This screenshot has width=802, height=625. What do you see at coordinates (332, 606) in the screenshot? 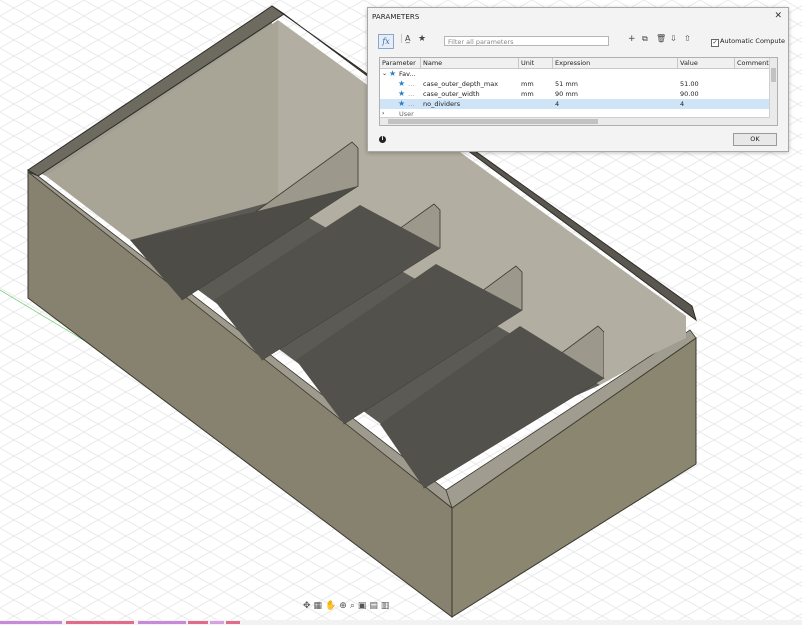
I see `pan-icon: ✋` at bounding box center [332, 606].